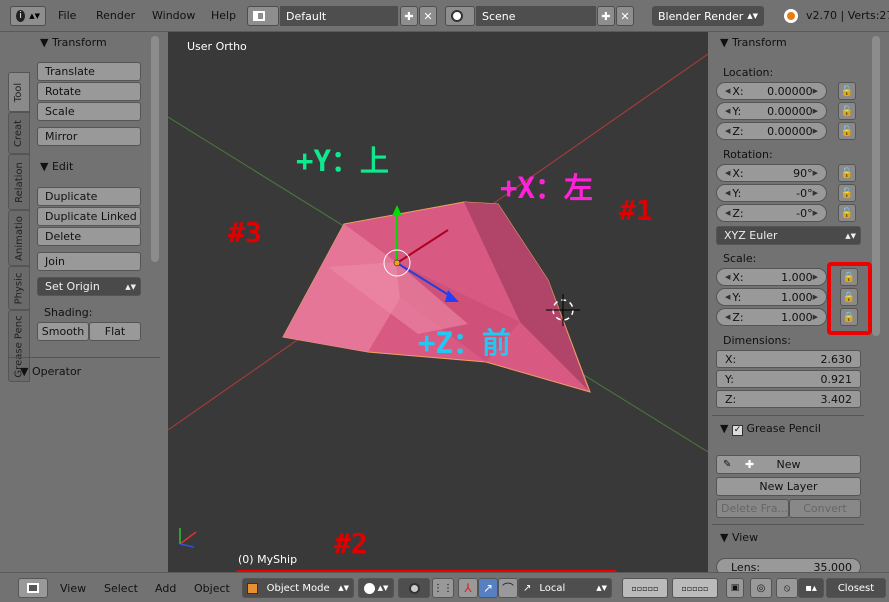 Image resolution: width=889 pixels, height=602 pixels. I want to click on remove-layout-button: ✕, so click(428, 16).